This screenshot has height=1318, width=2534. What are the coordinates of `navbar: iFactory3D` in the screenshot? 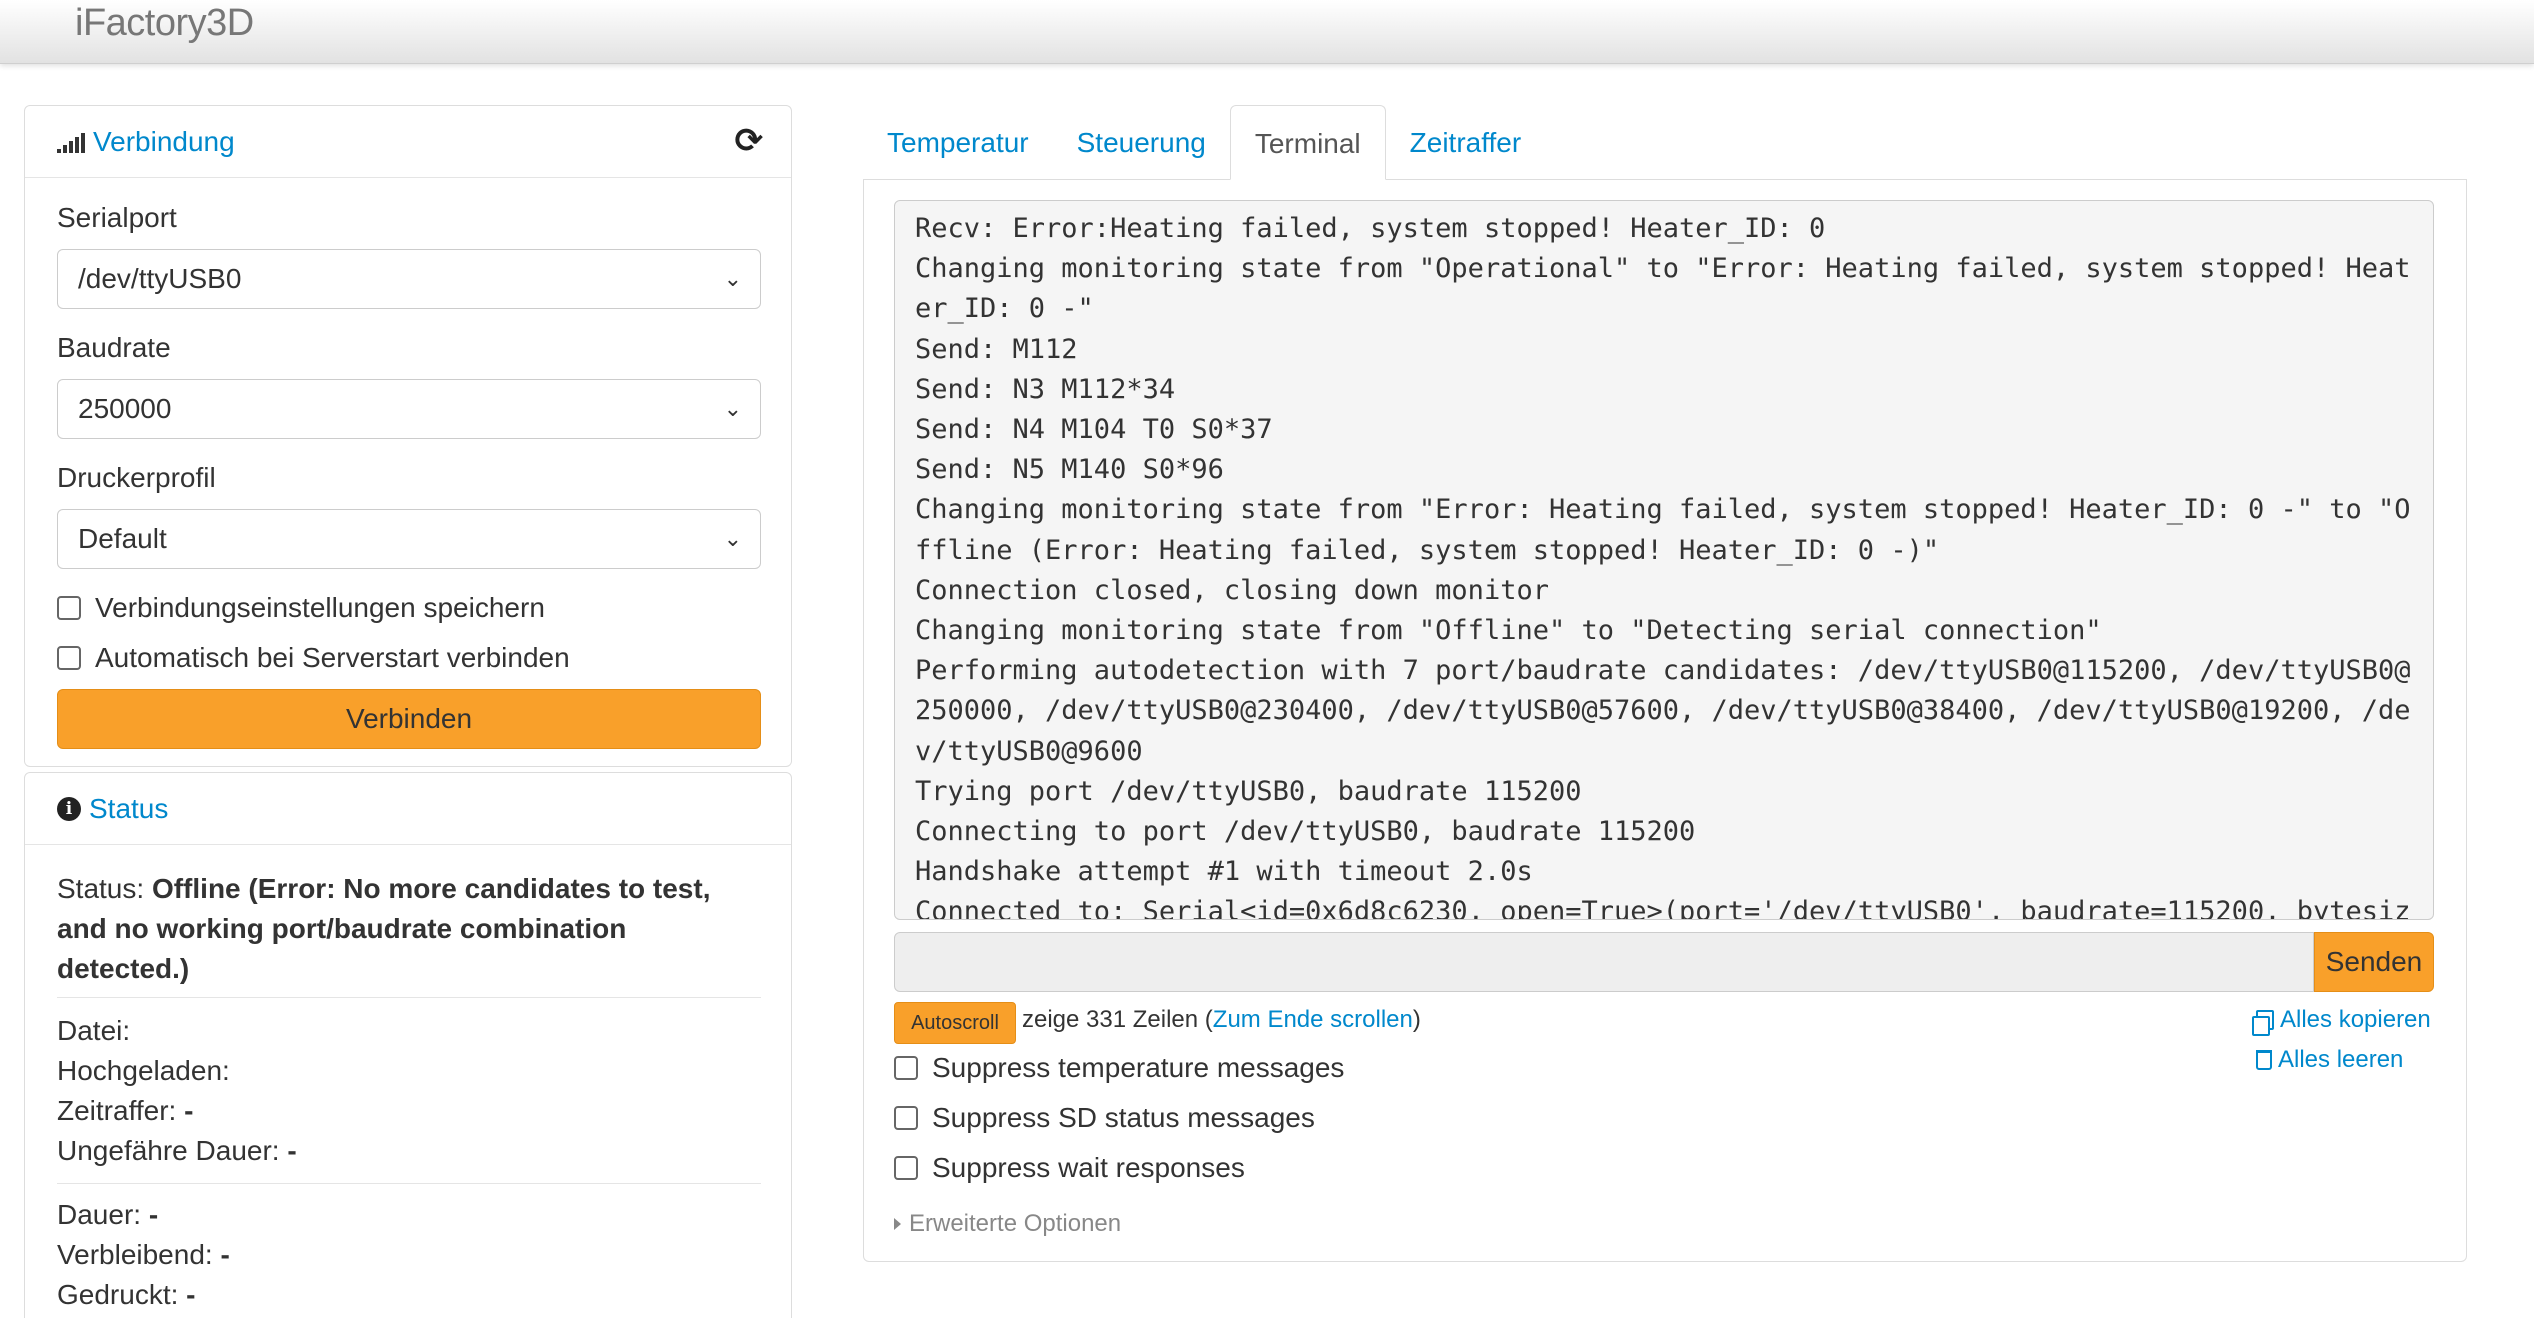 It's located at (1267, 32).